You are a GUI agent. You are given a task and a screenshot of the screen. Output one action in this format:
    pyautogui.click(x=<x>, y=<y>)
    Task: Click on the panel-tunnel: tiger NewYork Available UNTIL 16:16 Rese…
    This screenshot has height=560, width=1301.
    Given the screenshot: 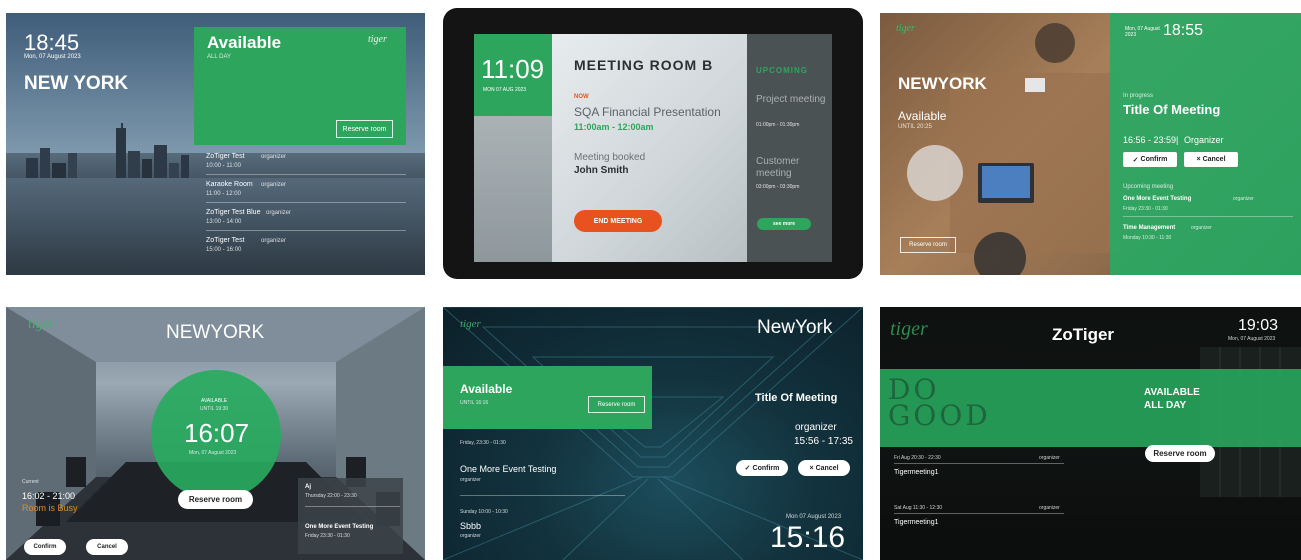 What is the action you would take?
    pyautogui.click(x=653, y=433)
    